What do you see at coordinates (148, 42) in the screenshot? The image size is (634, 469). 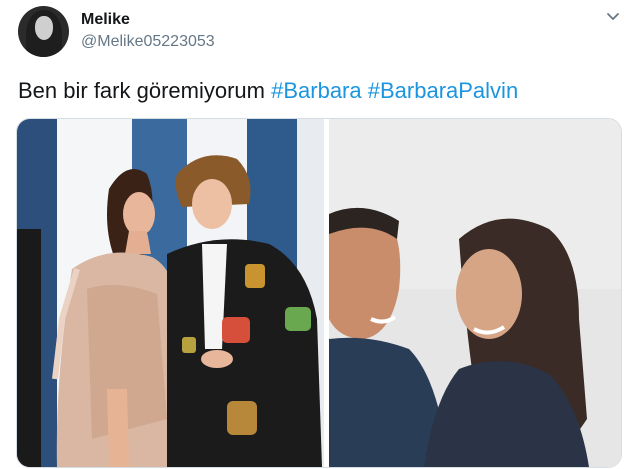 I see `author-handle: @Melike05223053` at bounding box center [148, 42].